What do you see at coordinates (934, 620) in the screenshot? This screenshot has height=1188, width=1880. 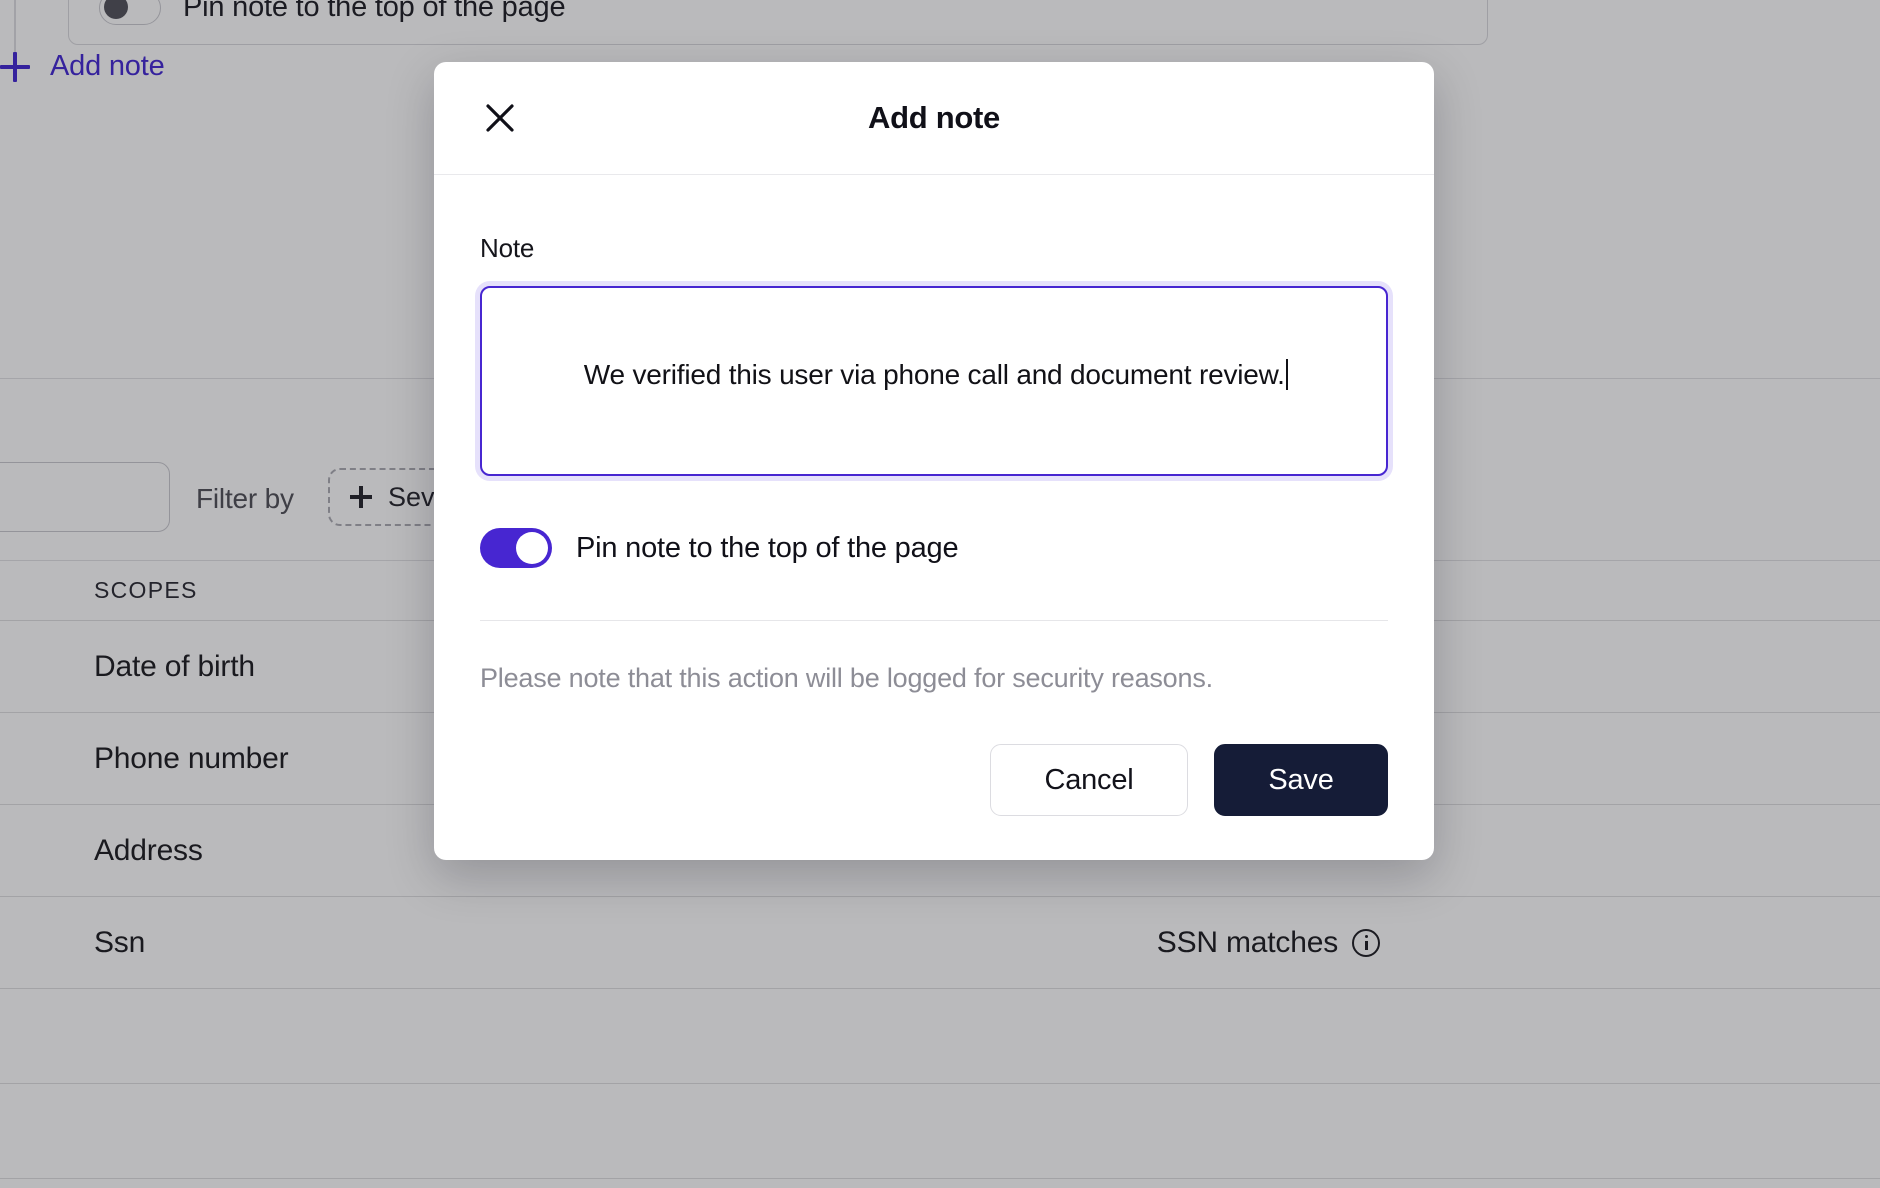 I see `modal-divider` at bounding box center [934, 620].